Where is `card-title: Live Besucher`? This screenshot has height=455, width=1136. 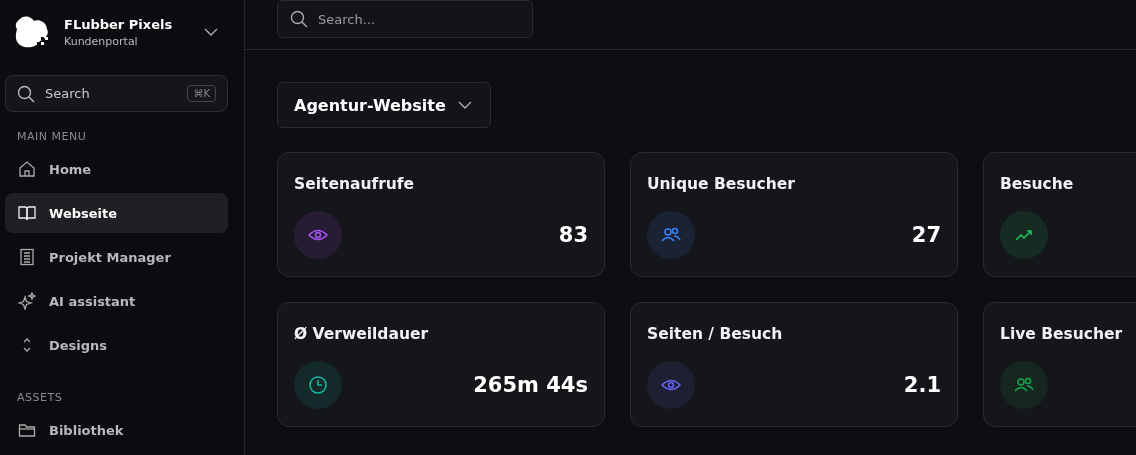 card-title: Live Besucher is located at coordinates (1062, 334).